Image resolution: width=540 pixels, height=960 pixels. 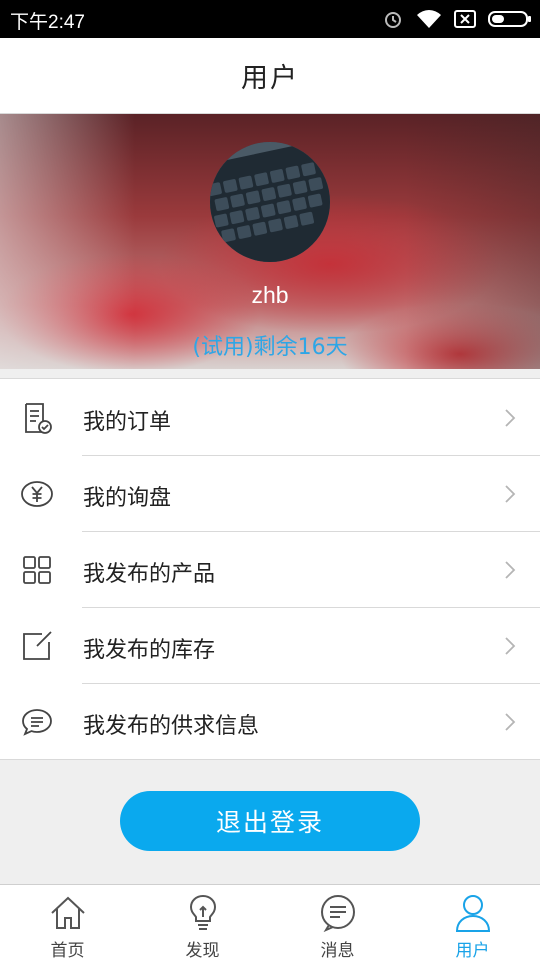 What do you see at coordinates (202, 912) in the screenshot?
I see `lightbulb-icon` at bounding box center [202, 912].